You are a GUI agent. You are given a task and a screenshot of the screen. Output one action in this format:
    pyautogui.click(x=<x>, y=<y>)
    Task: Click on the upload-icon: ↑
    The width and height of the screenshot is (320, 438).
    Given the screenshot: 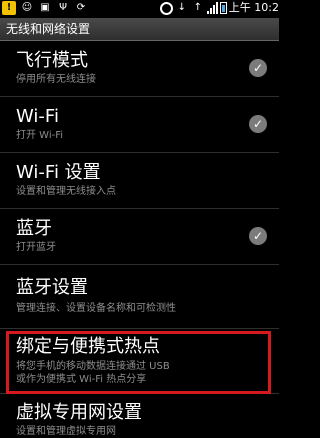 What is the action you would take?
    pyautogui.click(x=197, y=7)
    